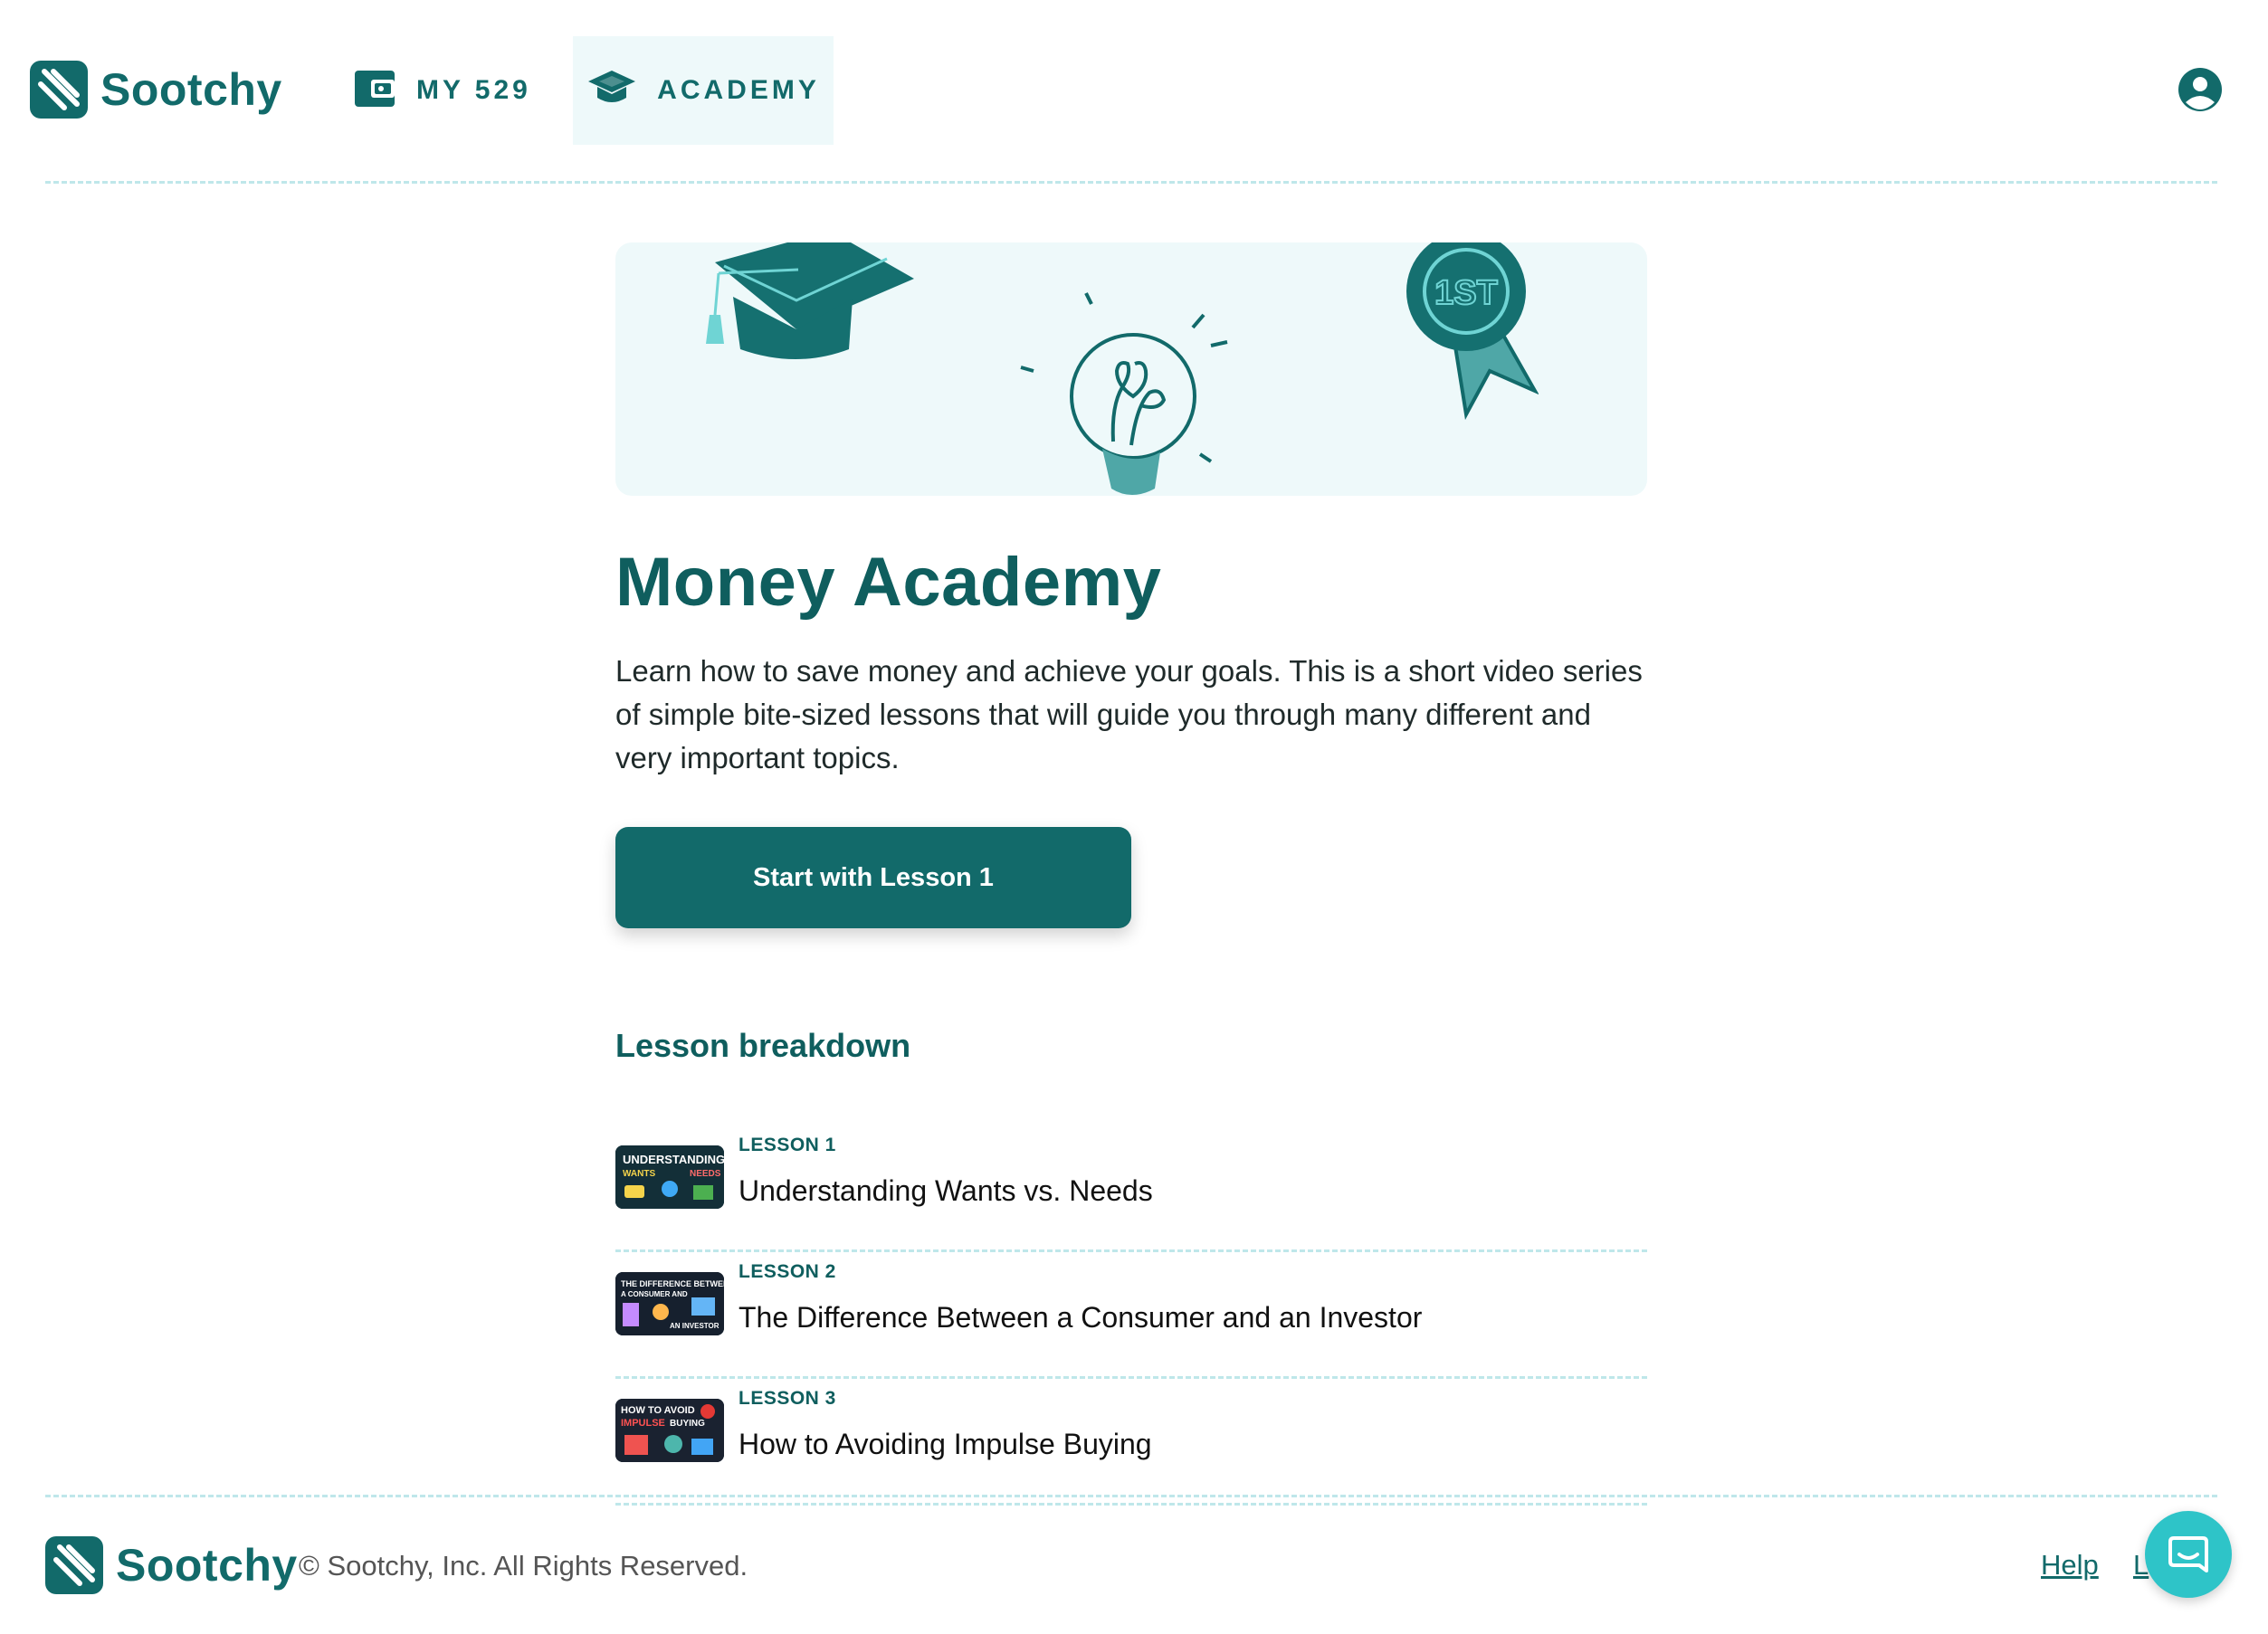 Image resolution: width=2268 pixels, height=1634 pixels. I want to click on first-place-ribbon-icon: 1ST, so click(1472, 332).